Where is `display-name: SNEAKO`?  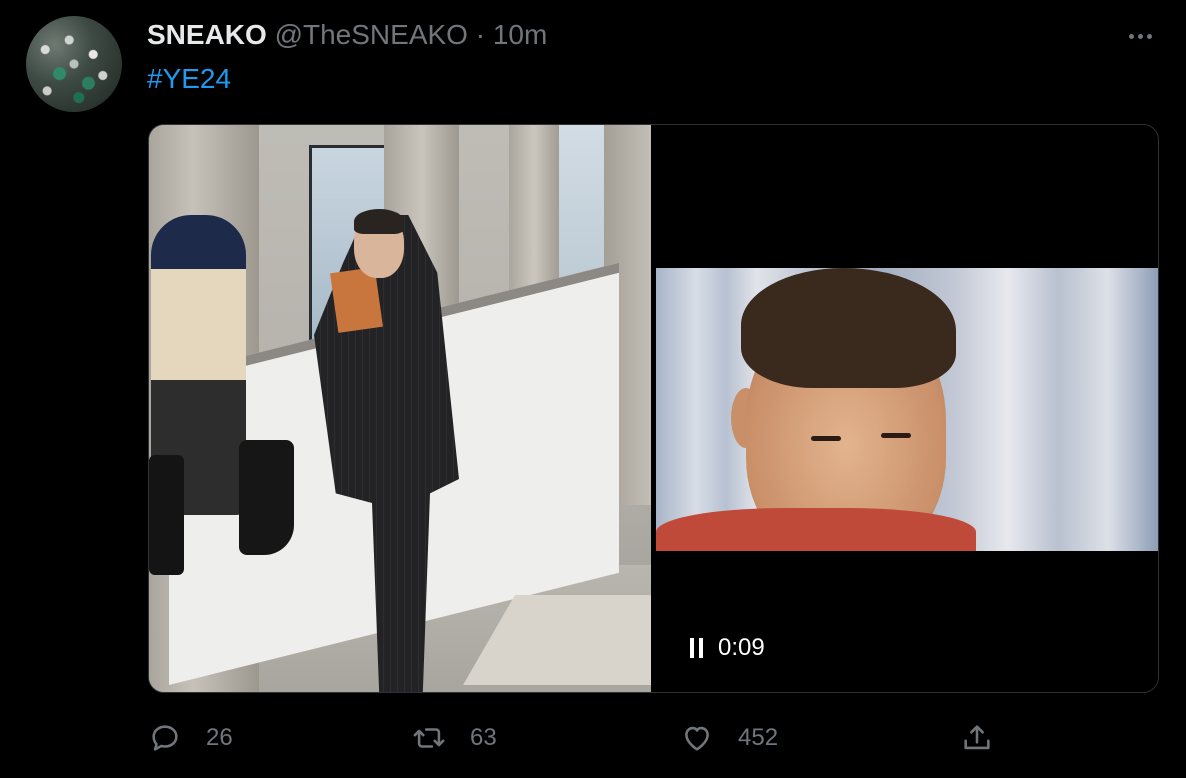
display-name: SNEAKO is located at coordinates (207, 34).